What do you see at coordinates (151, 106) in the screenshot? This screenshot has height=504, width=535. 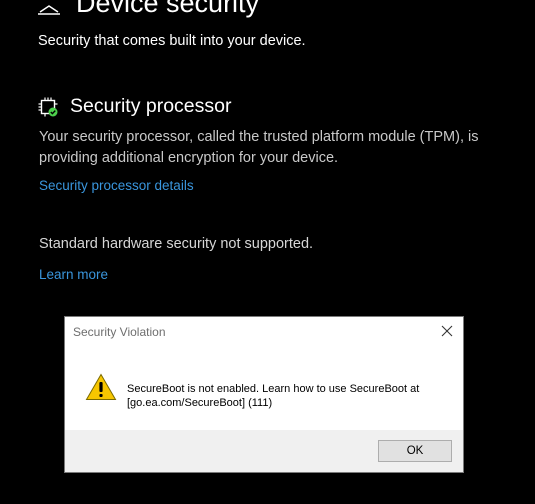 I see `security-processor-title: Security processor` at bounding box center [151, 106].